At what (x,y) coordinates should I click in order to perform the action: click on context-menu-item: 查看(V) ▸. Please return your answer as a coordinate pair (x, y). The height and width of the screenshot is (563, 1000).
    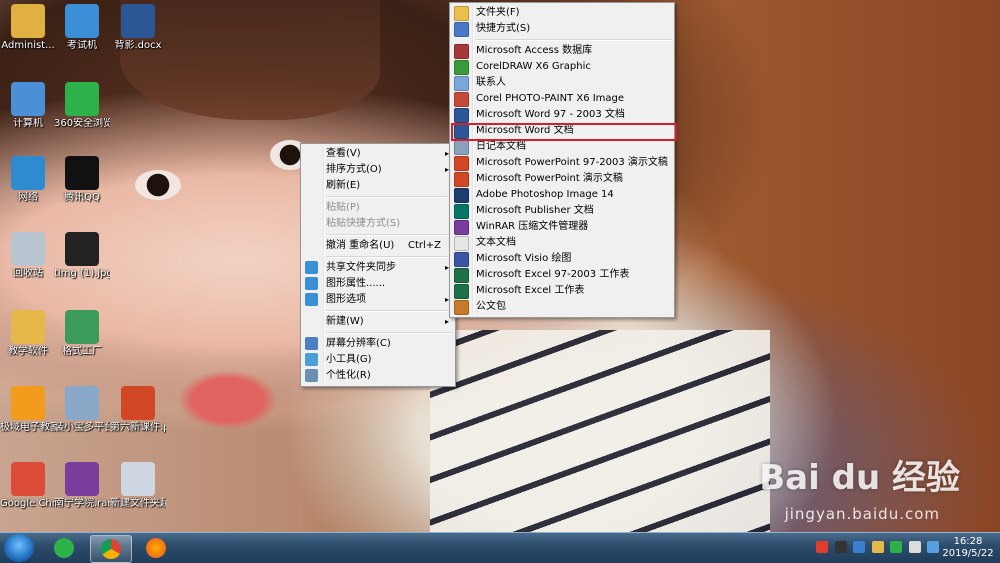
    Looking at the image, I should click on (378, 154).